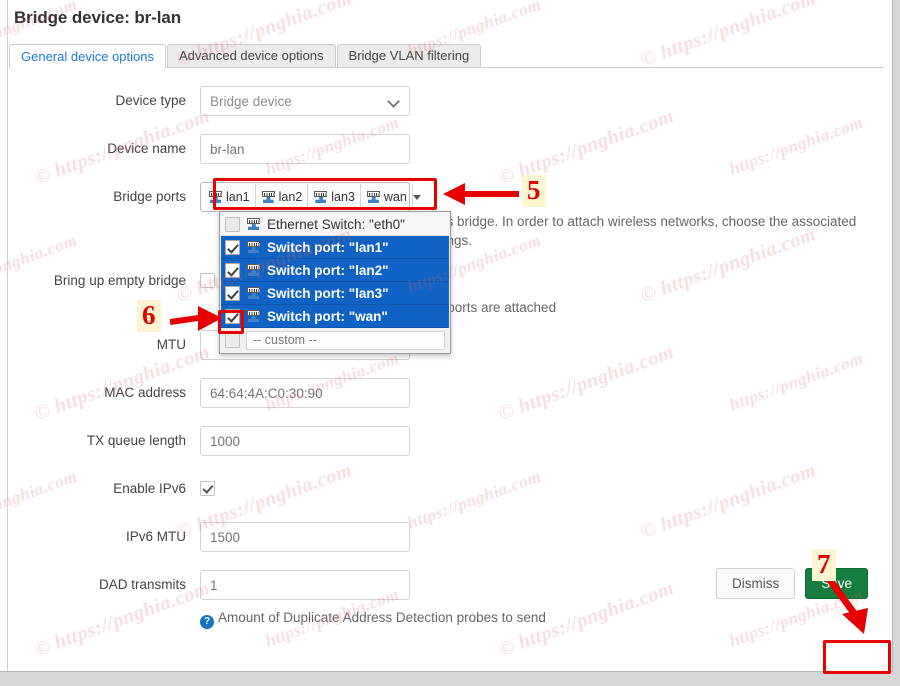 The image size is (900, 686). Describe the element at coordinates (446, 393) in the screenshot. I see `row-mac-address: MAC address` at that location.